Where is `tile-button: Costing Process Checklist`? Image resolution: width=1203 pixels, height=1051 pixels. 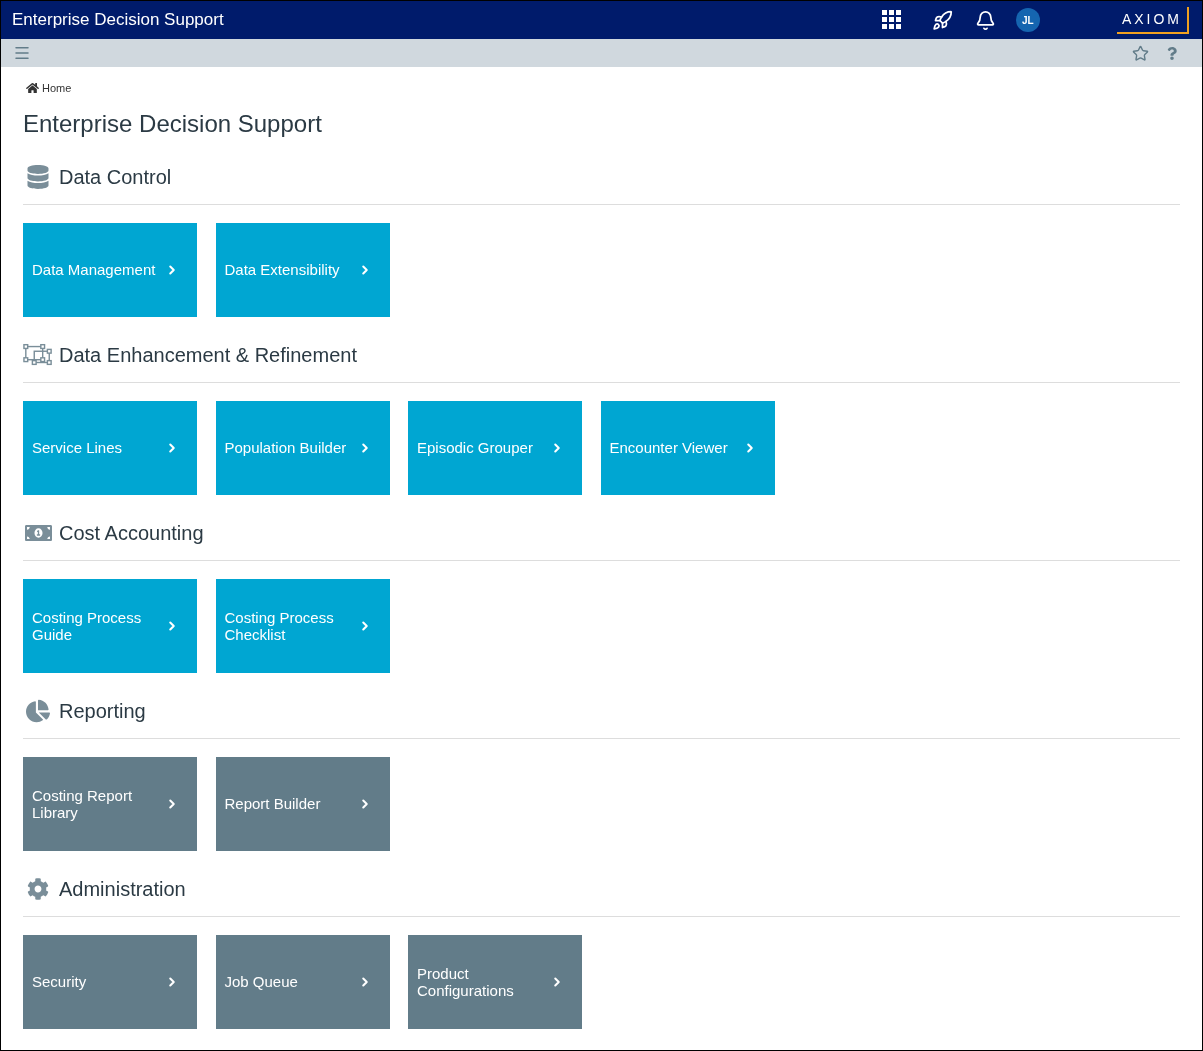
tile-button: Costing Process Checklist is located at coordinates (302, 625).